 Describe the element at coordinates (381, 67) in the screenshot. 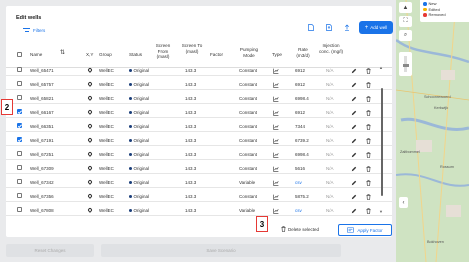

I see `scroll-up-arrow-icon: ▲` at that location.